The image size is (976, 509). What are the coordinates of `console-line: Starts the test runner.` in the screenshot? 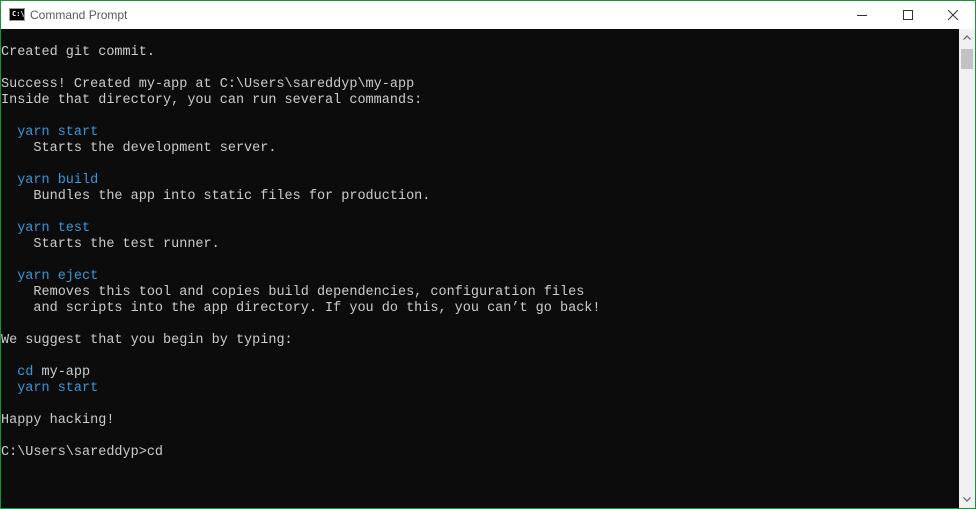 It's located at (301, 245).